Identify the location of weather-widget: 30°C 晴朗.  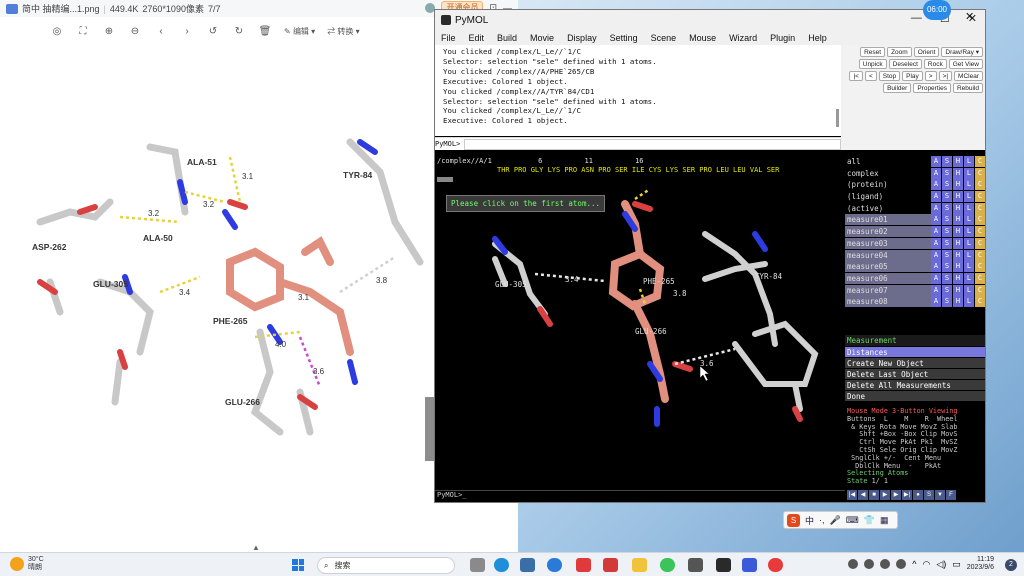
(27, 564).